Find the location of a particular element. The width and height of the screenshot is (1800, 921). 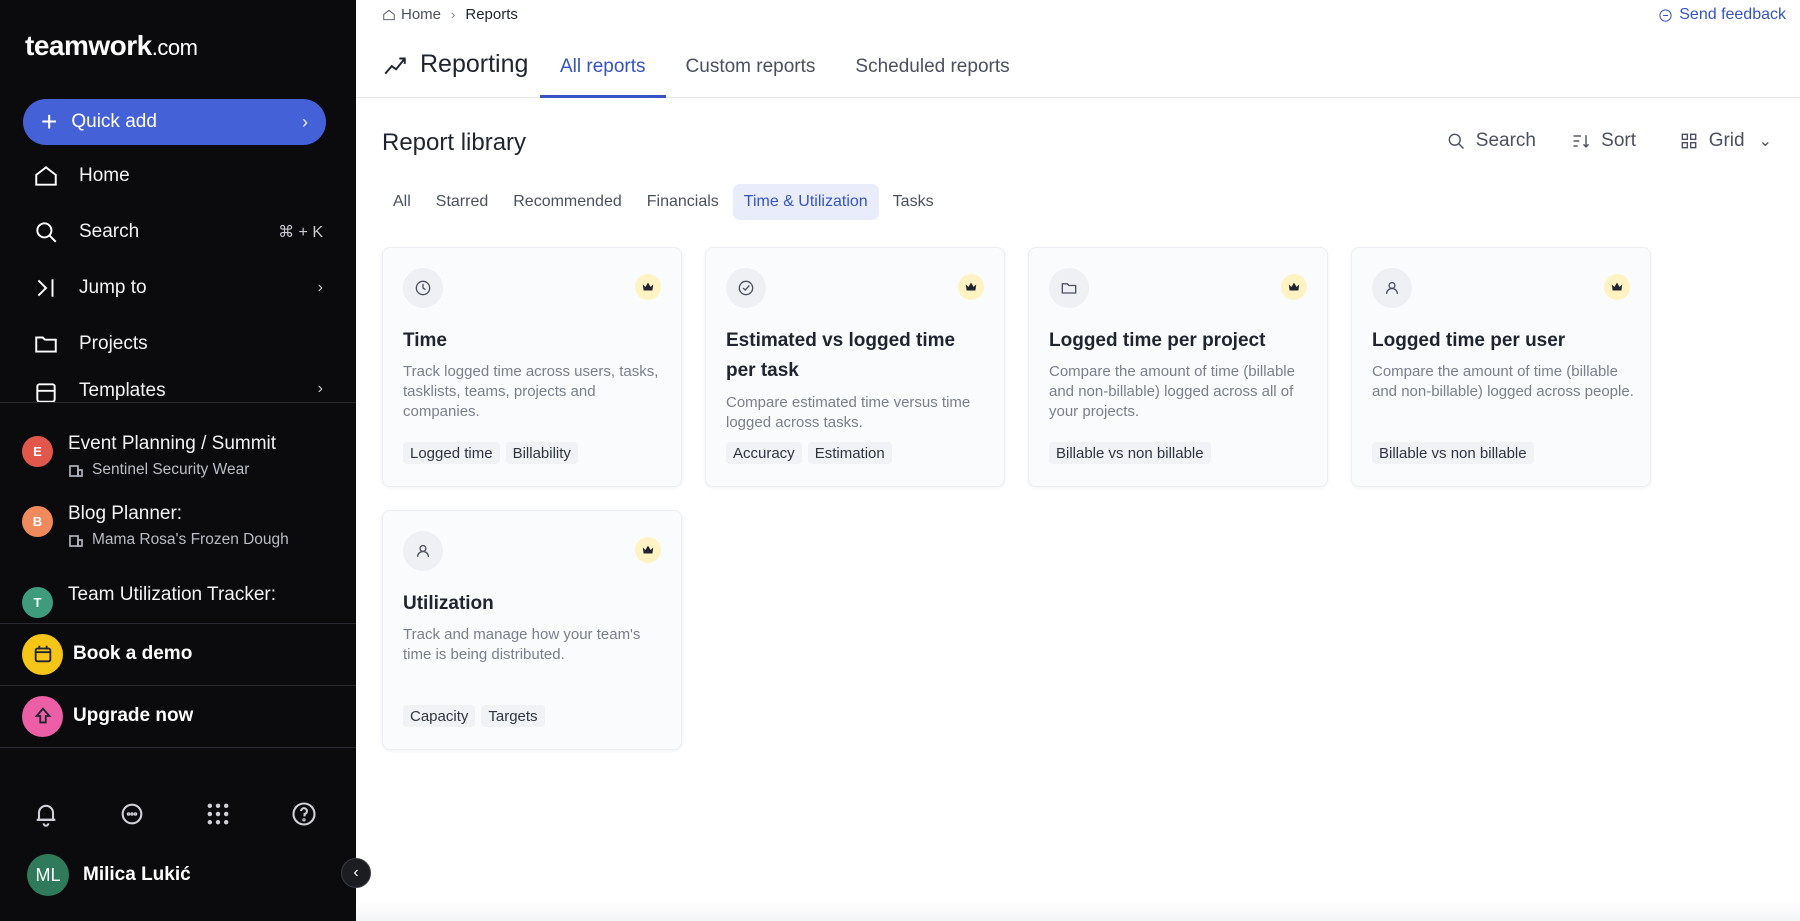

section-title: Report library is located at coordinates (454, 142).